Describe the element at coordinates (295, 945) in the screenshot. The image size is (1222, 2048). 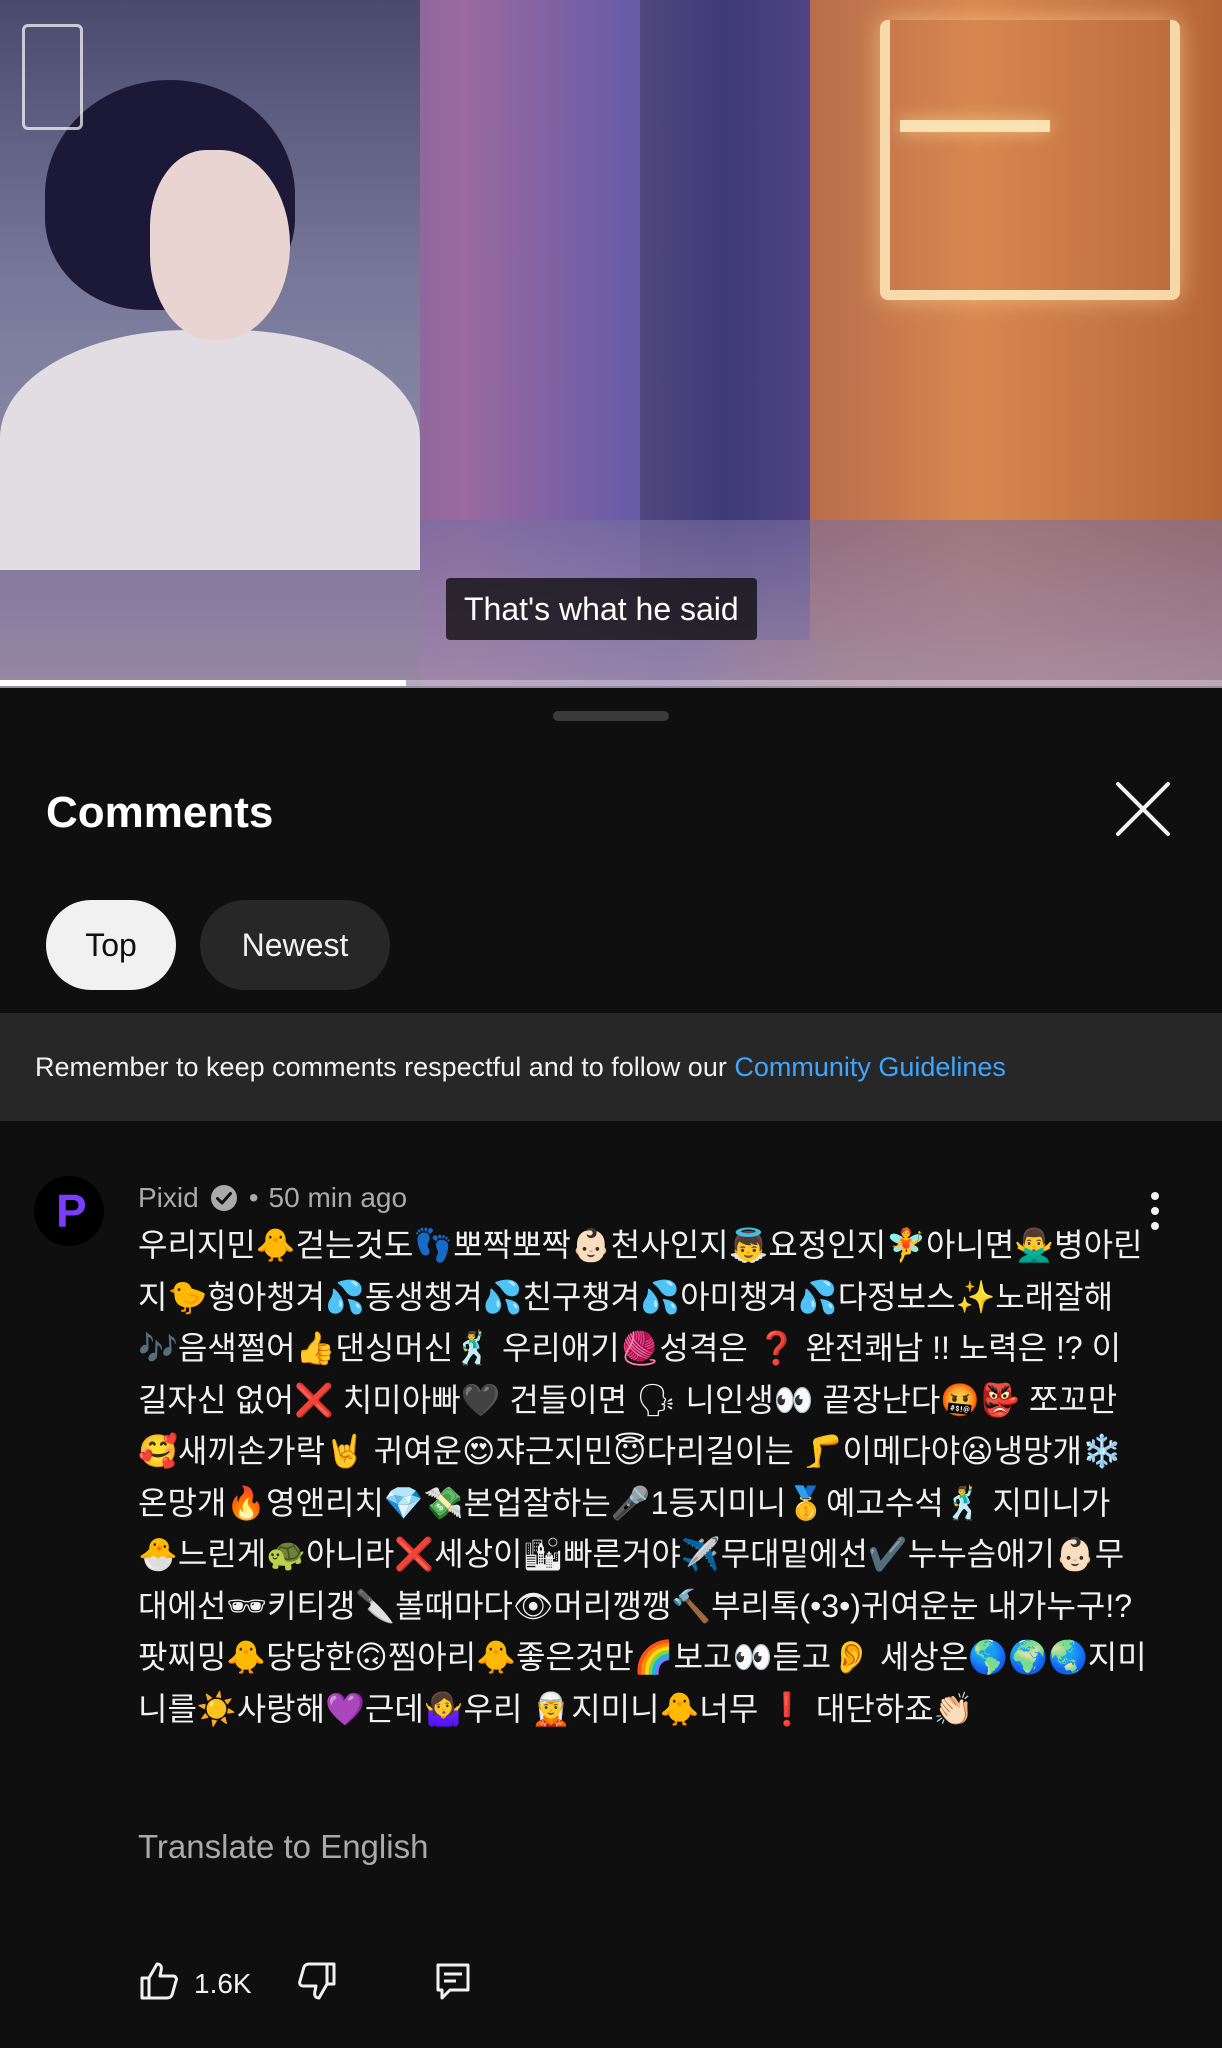
I see `sort-chip-newest: Newest` at that location.